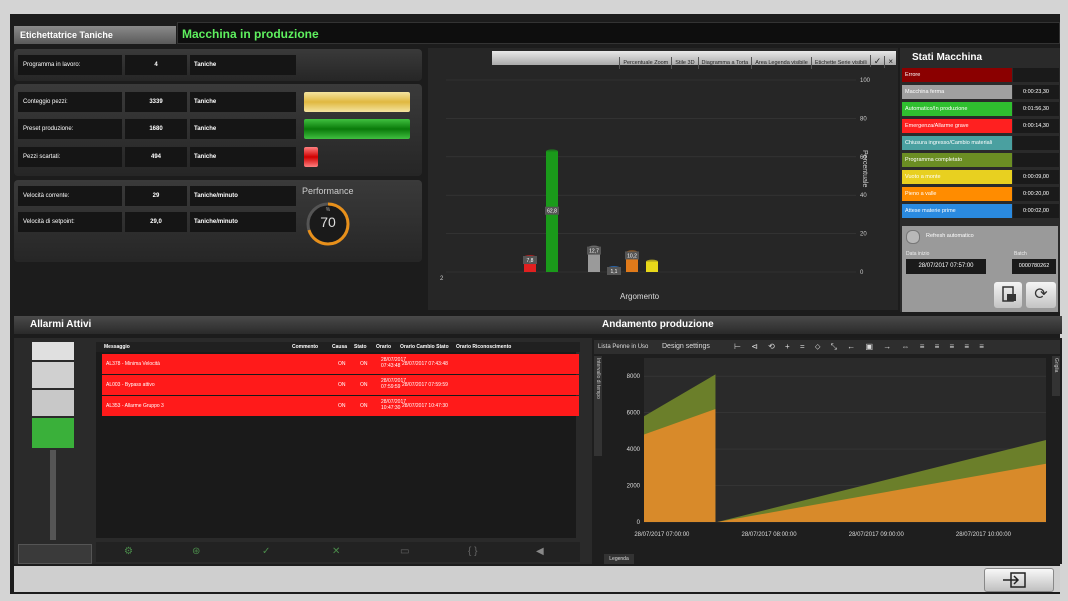 Image resolution: width=1068 pixels, height=601 pixels. I want to click on col-commento: Commento, so click(305, 347).